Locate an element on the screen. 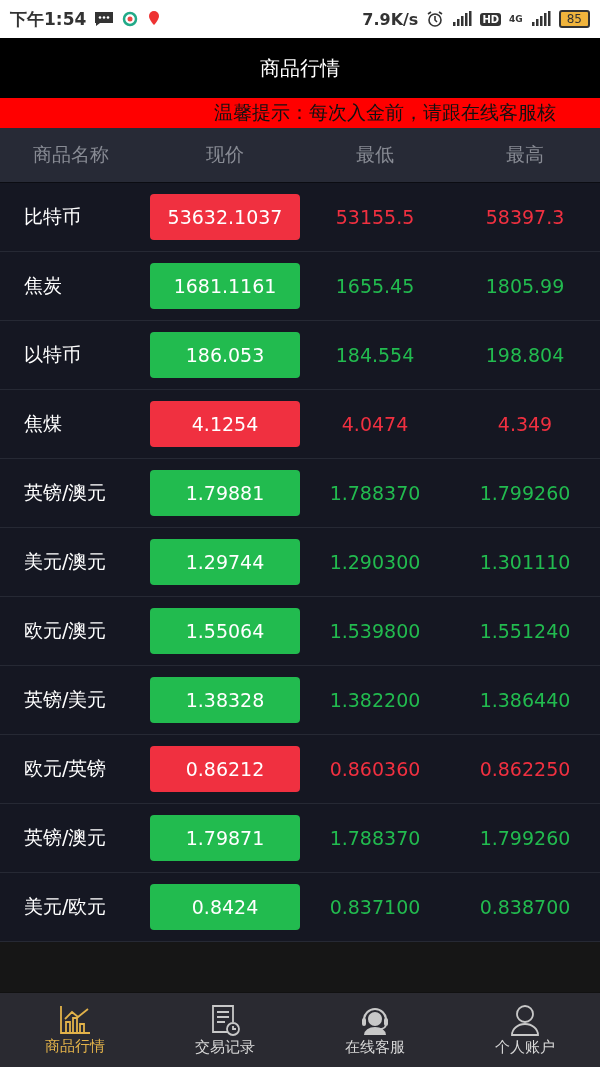 This screenshot has width=600, height=1067. price-button: 1.79871 is located at coordinates (225, 838).